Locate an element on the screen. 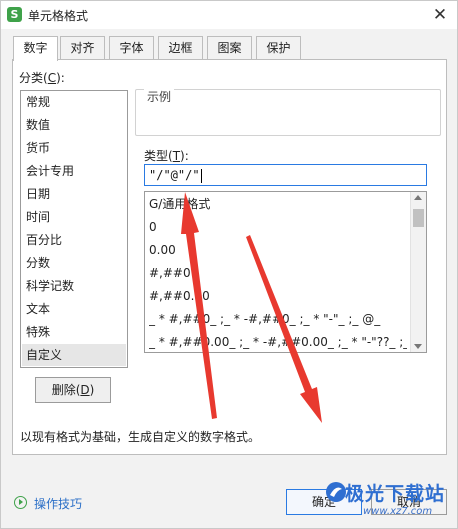 This screenshot has width=458, height=529. tab-font: 字体 is located at coordinates (131, 48).